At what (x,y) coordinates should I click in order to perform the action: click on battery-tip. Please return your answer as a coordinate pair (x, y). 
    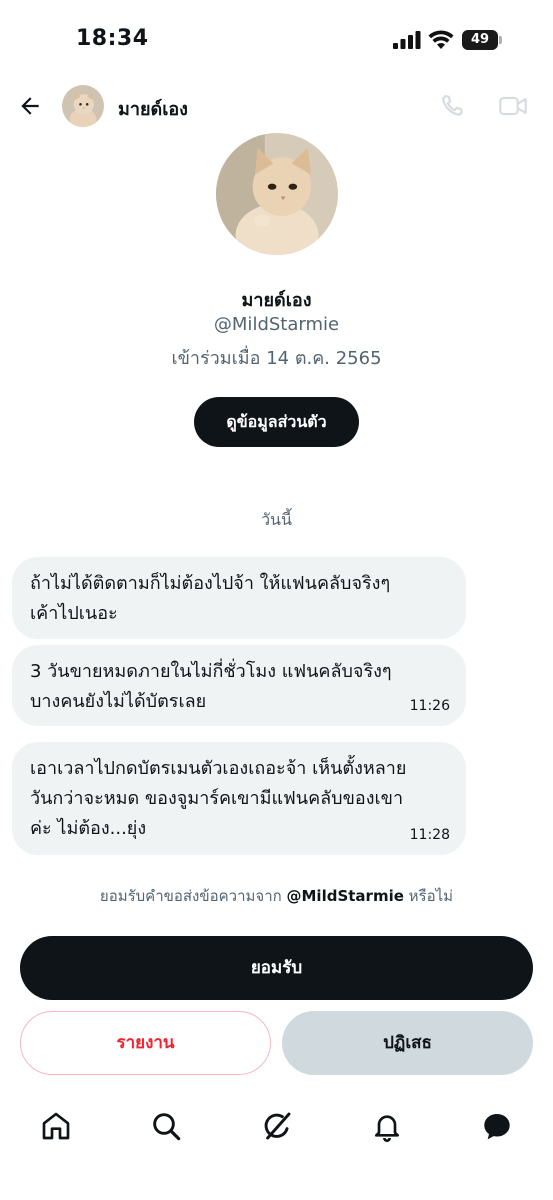
    Looking at the image, I should click on (500, 40).